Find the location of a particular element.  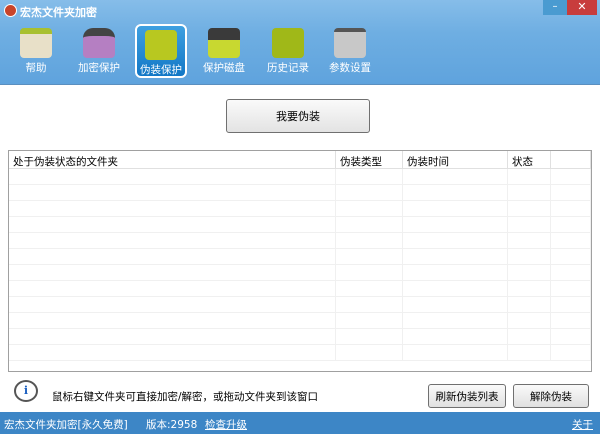

toolbar-history: 历史记录 is located at coordinates (288, 51).